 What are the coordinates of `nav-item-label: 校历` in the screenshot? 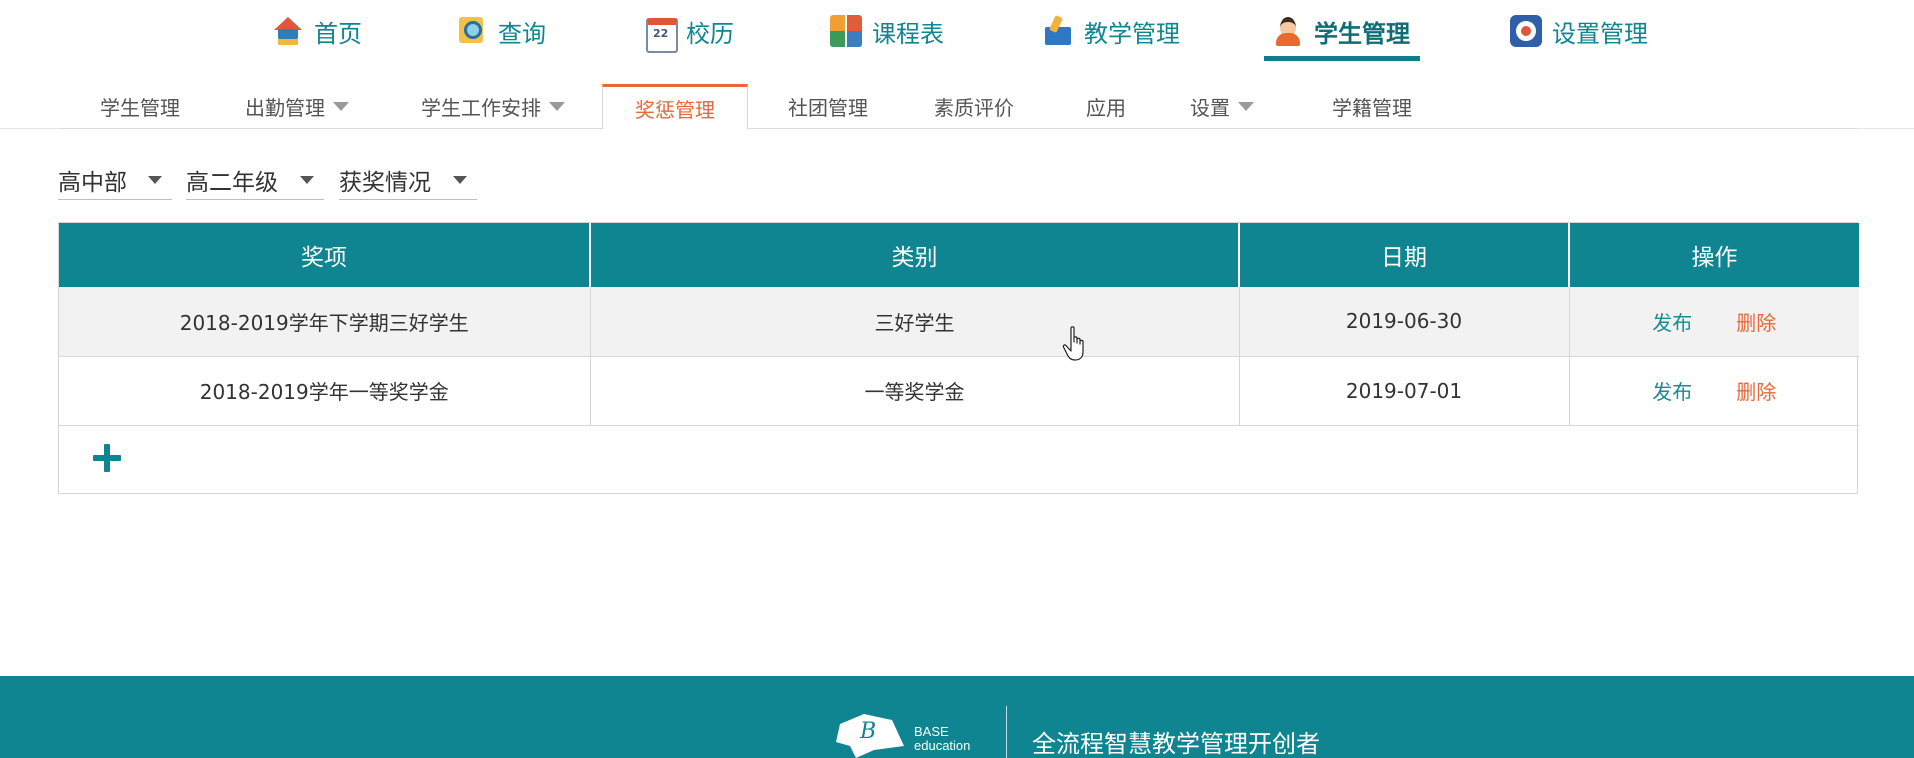 It's located at (710, 33).